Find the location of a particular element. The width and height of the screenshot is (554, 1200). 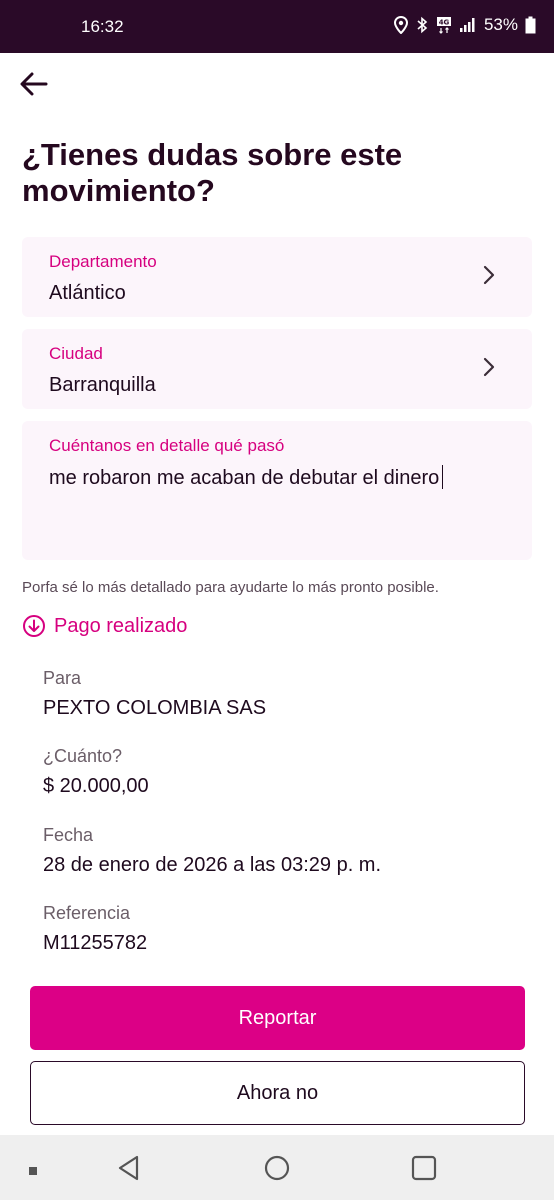

fecha-value: 28 de enero de 2026 a las 03:29 p. m. is located at coordinates (212, 865).